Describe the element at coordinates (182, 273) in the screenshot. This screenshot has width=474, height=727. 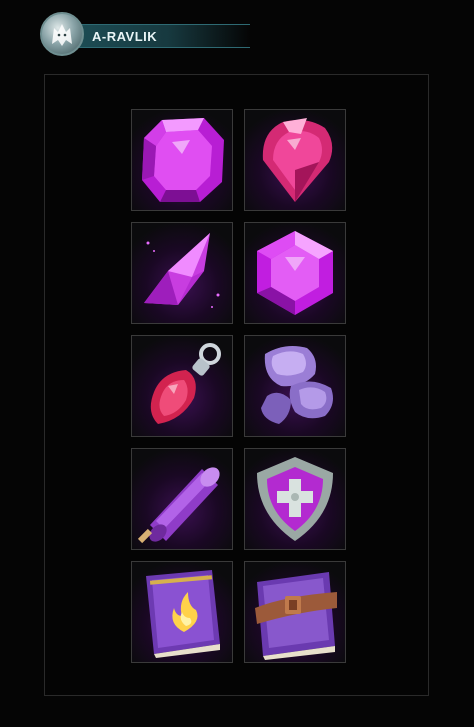
I see `crystal-shard-icon` at that location.